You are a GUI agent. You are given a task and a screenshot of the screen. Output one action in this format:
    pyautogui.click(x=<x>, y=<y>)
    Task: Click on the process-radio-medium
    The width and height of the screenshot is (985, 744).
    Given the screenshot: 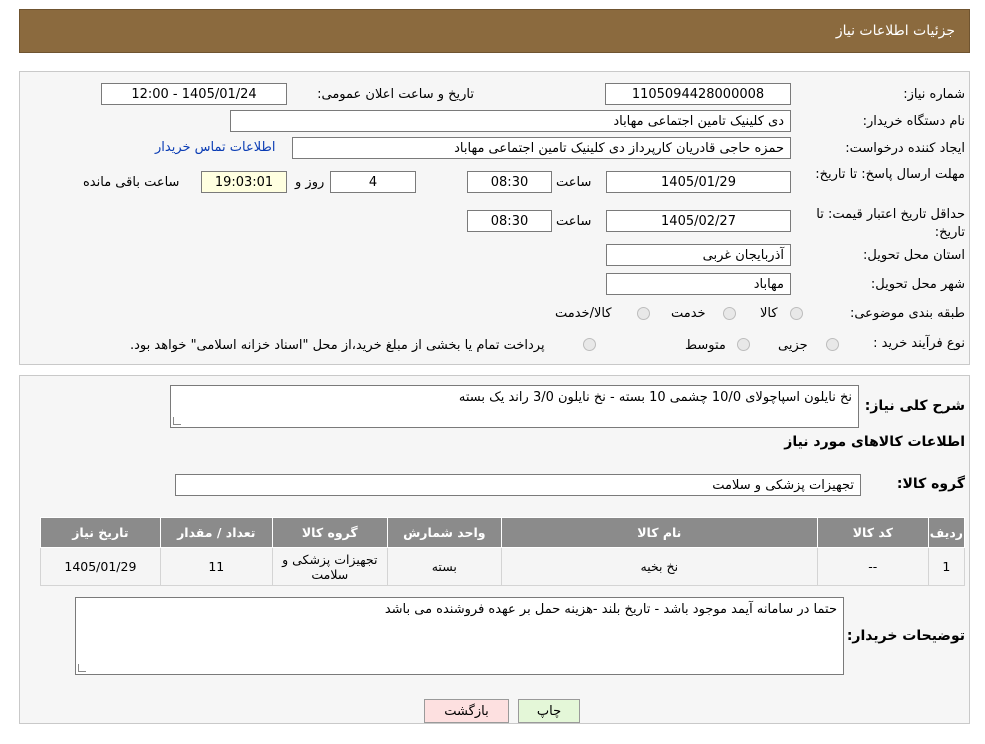 What is the action you would take?
    pyautogui.click(x=743, y=344)
    